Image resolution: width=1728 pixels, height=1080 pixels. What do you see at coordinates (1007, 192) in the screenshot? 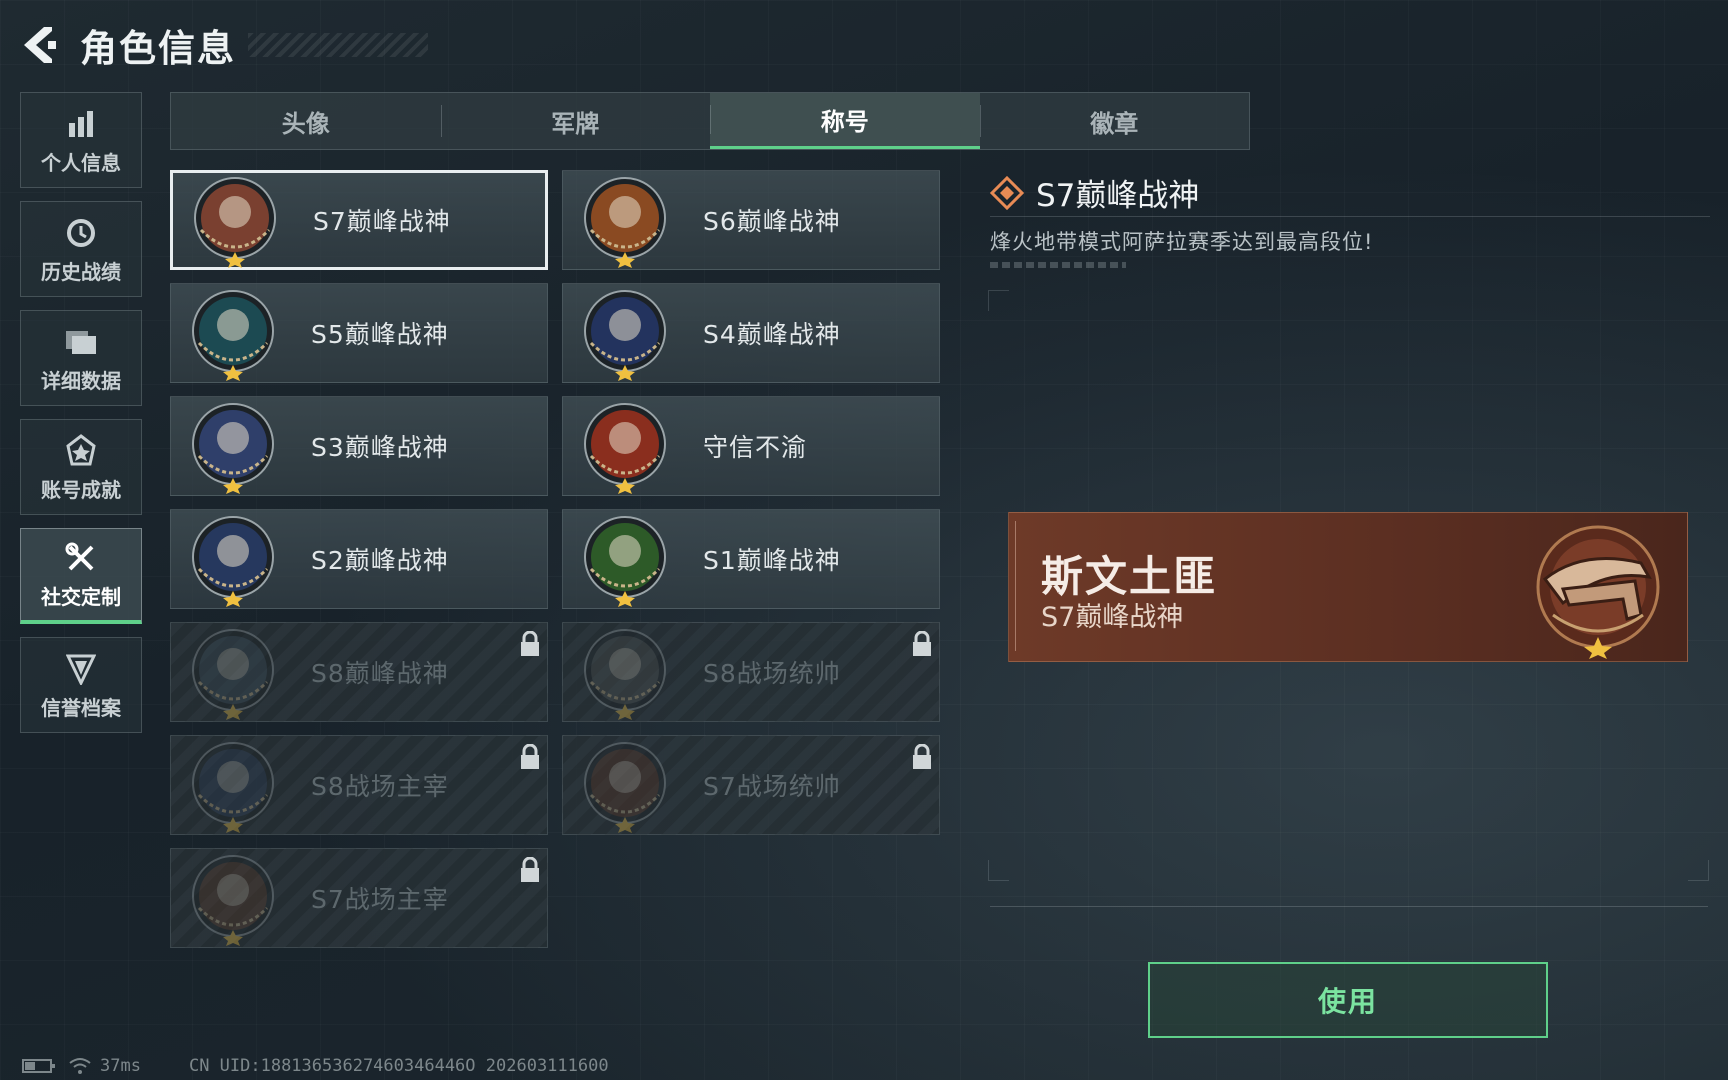
I see `diamond-icon` at bounding box center [1007, 192].